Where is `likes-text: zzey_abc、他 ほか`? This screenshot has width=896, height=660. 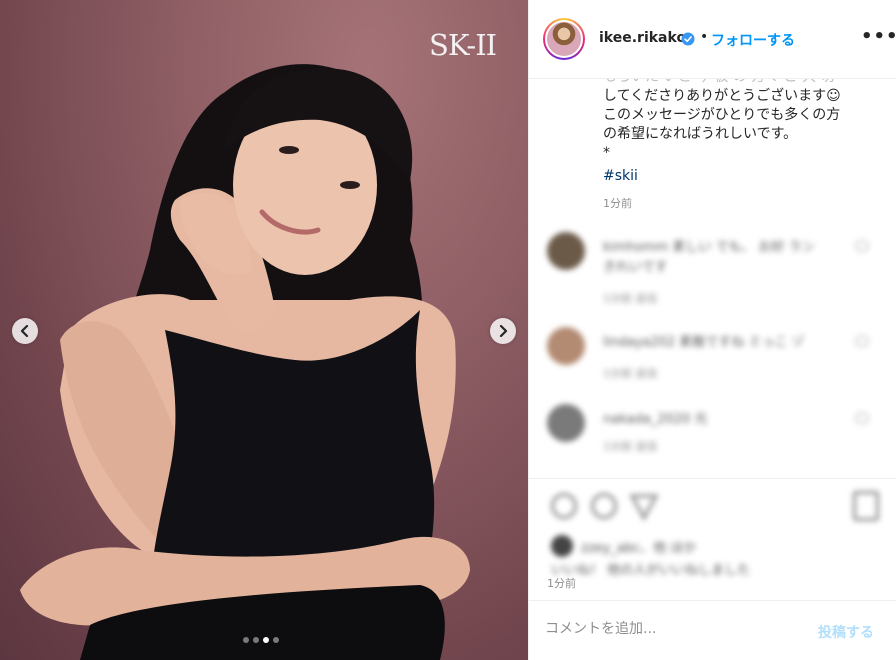
likes-text: zzey_abc、他 ほか is located at coordinates (638, 546).